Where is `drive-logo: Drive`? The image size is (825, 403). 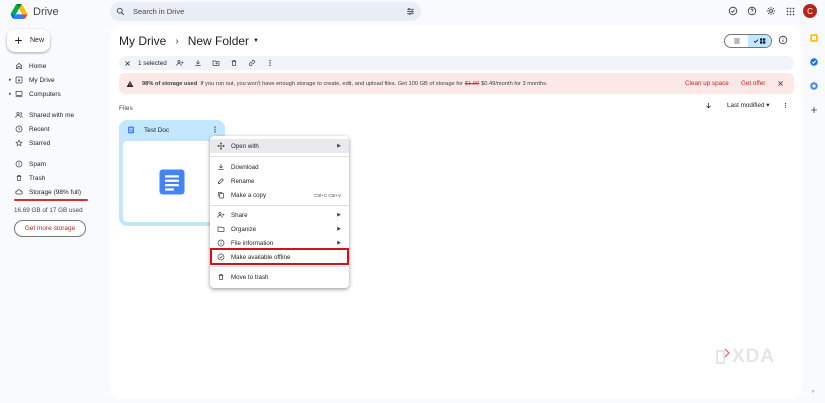
drive-logo: Drive is located at coordinates (34, 11).